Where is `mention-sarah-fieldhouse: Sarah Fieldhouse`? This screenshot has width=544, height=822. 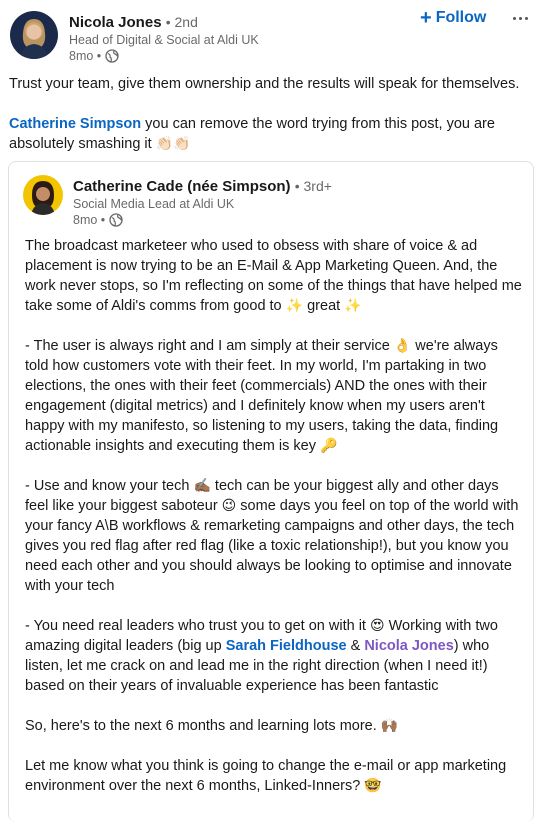 mention-sarah-fieldhouse: Sarah Fieldhouse is located at coordinates (286, 646).